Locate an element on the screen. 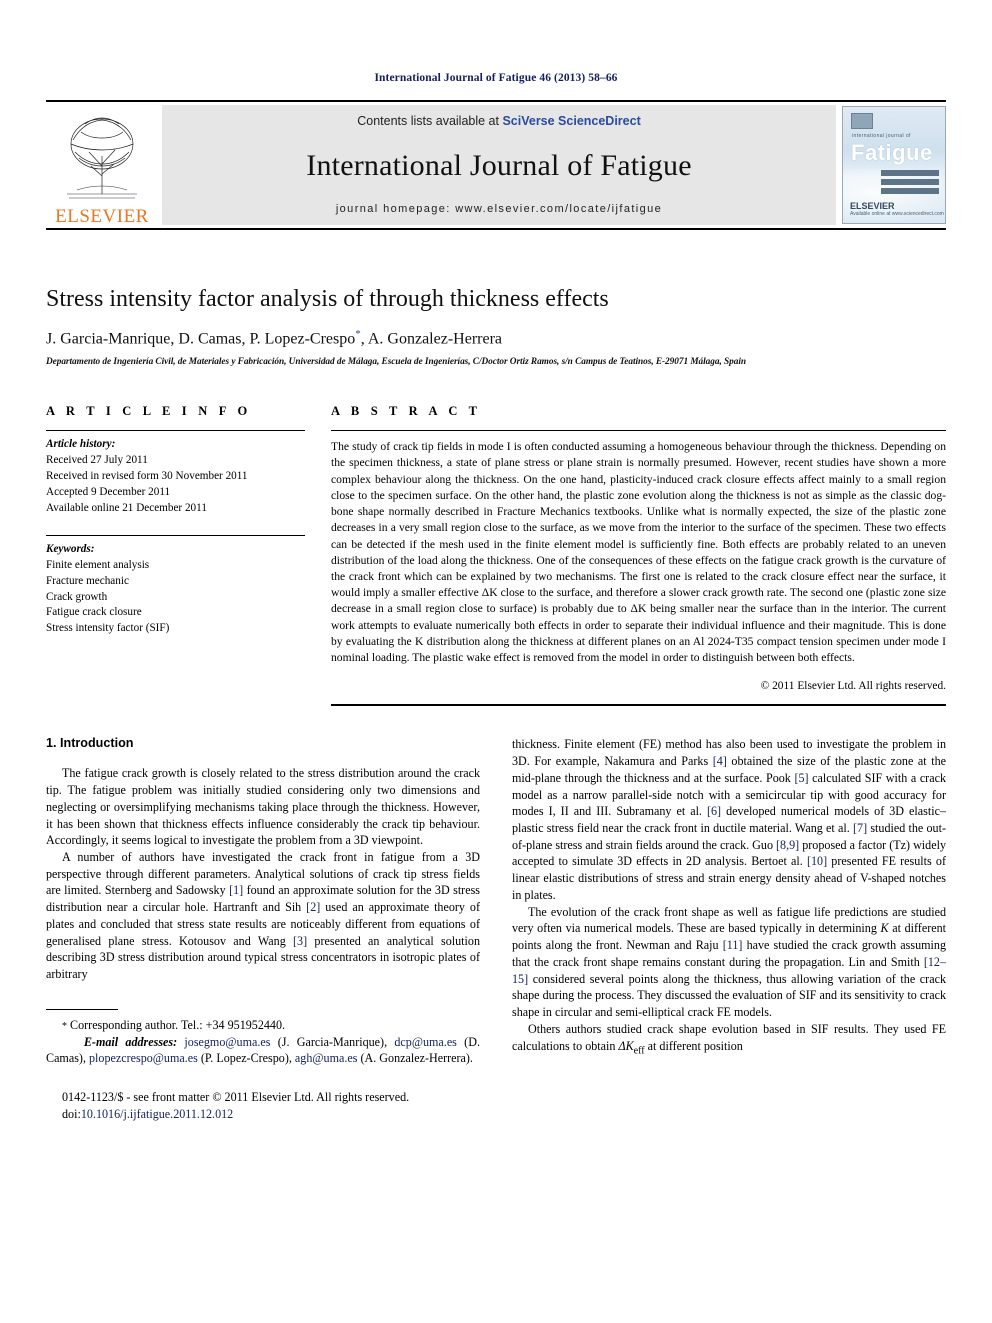 The height and width of the screenshot is (1323, 992). authors-tail: , A. Gonzalez-Herrera is located at coordinates (431, 338).